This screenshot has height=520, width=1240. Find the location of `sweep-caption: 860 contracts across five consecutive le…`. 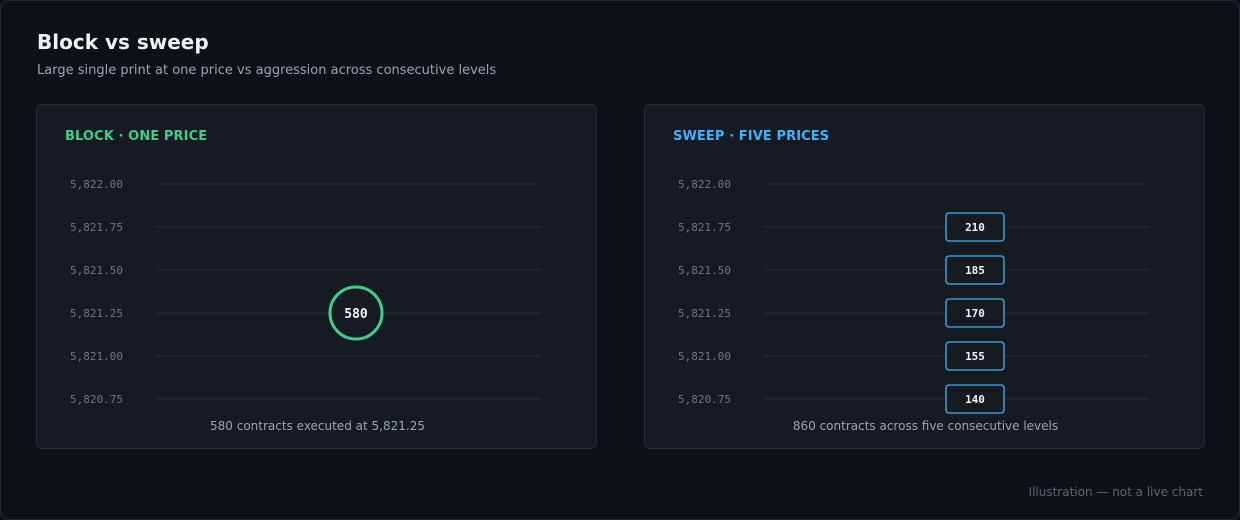

sweep-caption: 860 contracts across five consecutive le… is located at coordinates (925, 426).